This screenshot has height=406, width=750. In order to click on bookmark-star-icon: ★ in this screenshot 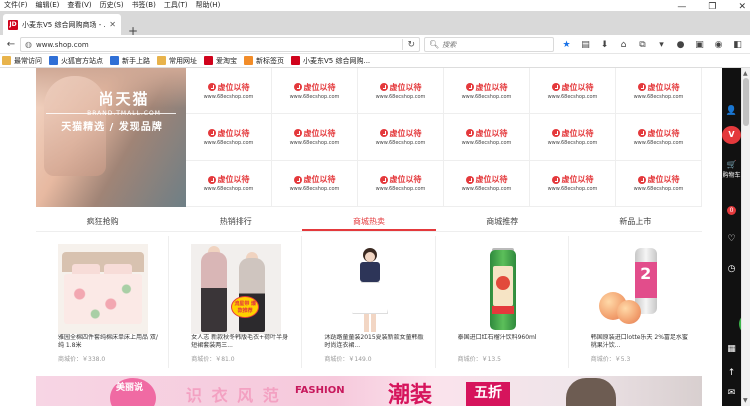, I will do `click(566, 45)`.